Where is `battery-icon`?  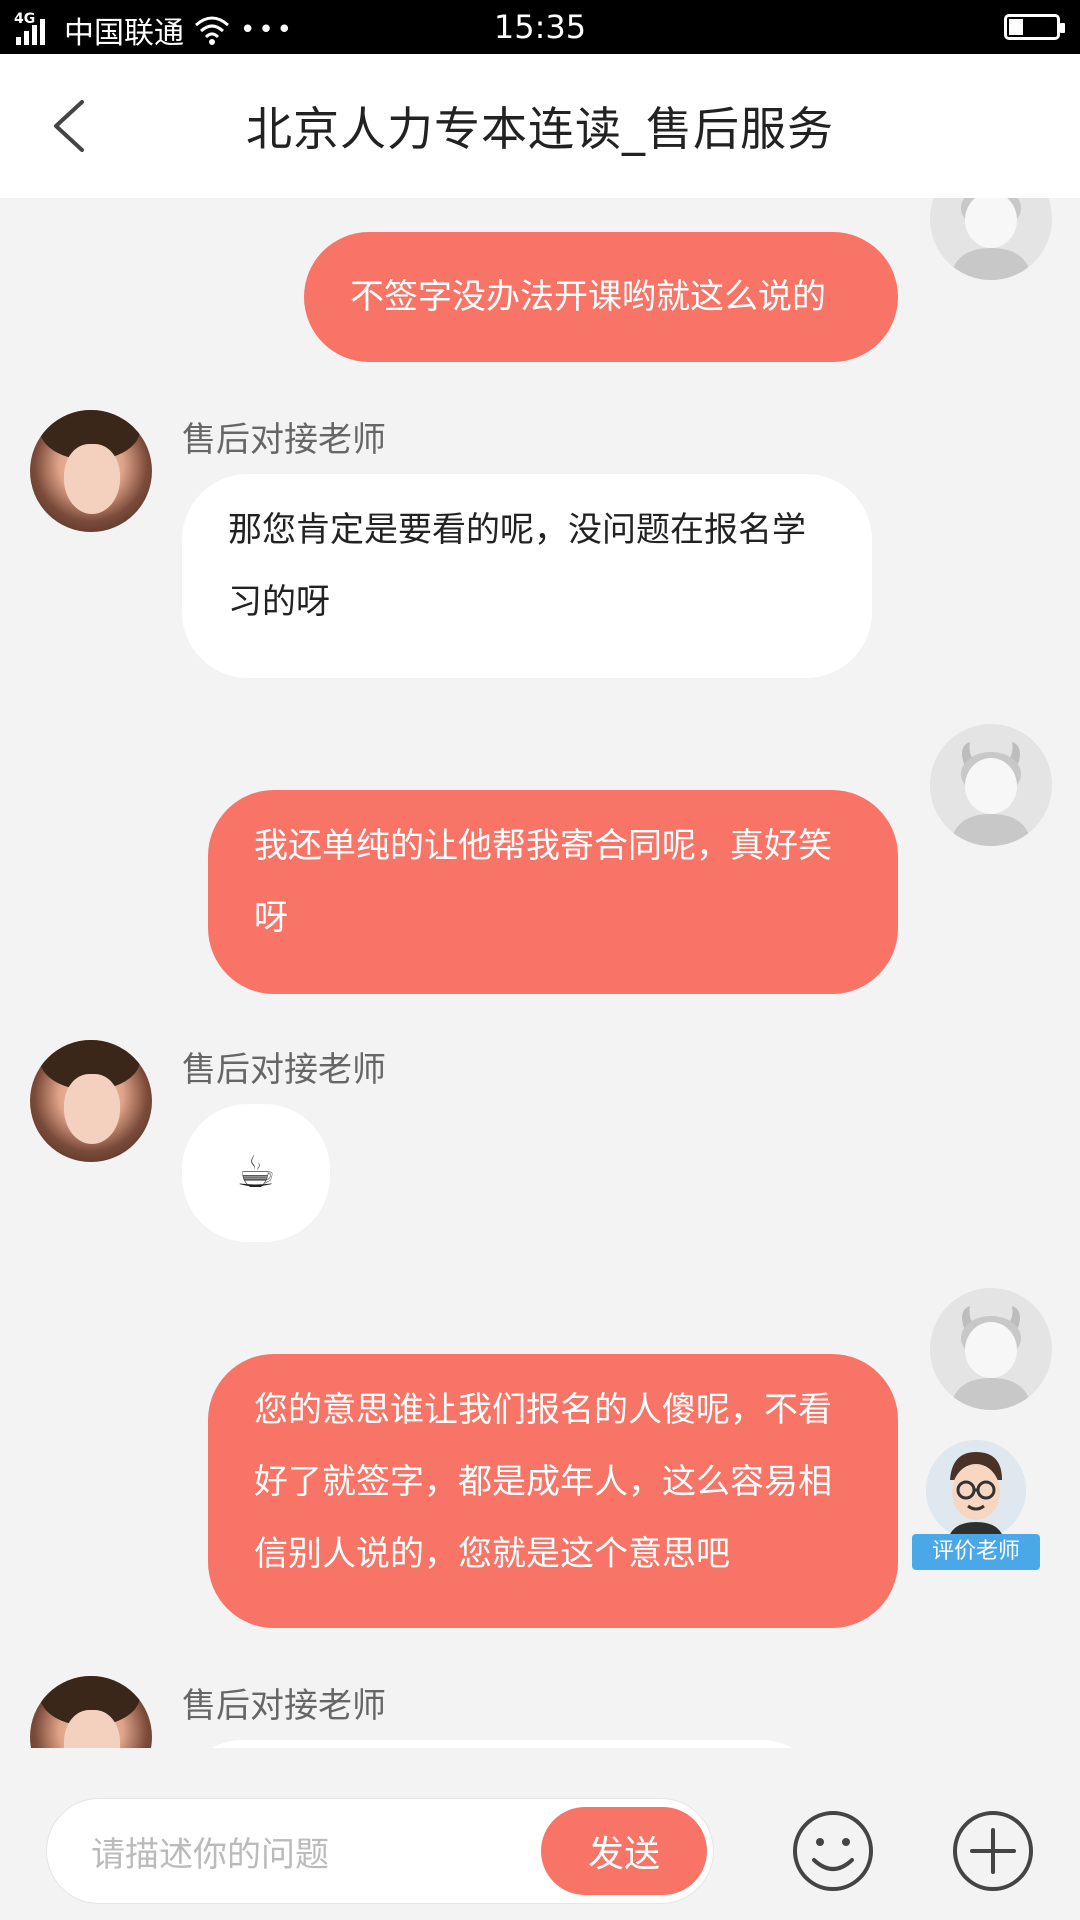 battery-icon is located at coordinates (1034, 27).